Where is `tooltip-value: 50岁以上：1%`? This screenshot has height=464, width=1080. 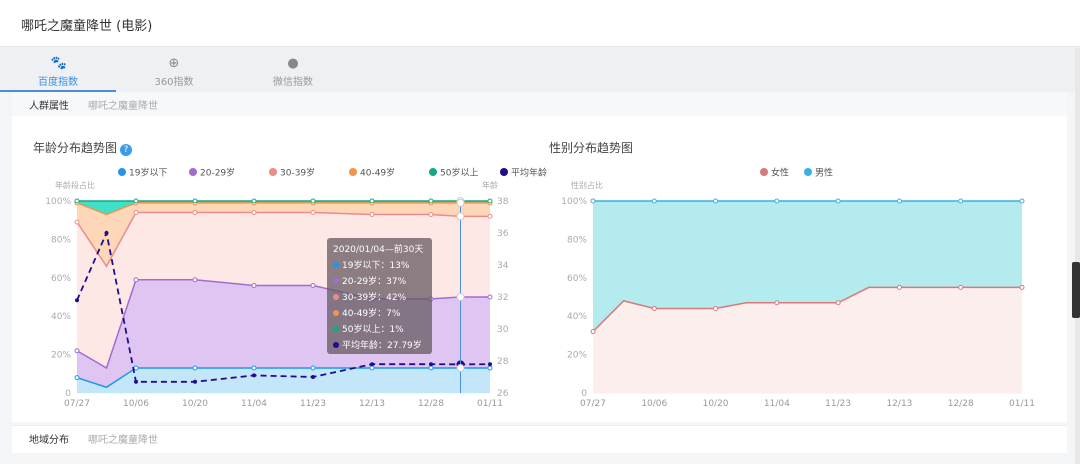 tooltip-value: 50岁以上：1% is located at coordinates (373, 330).